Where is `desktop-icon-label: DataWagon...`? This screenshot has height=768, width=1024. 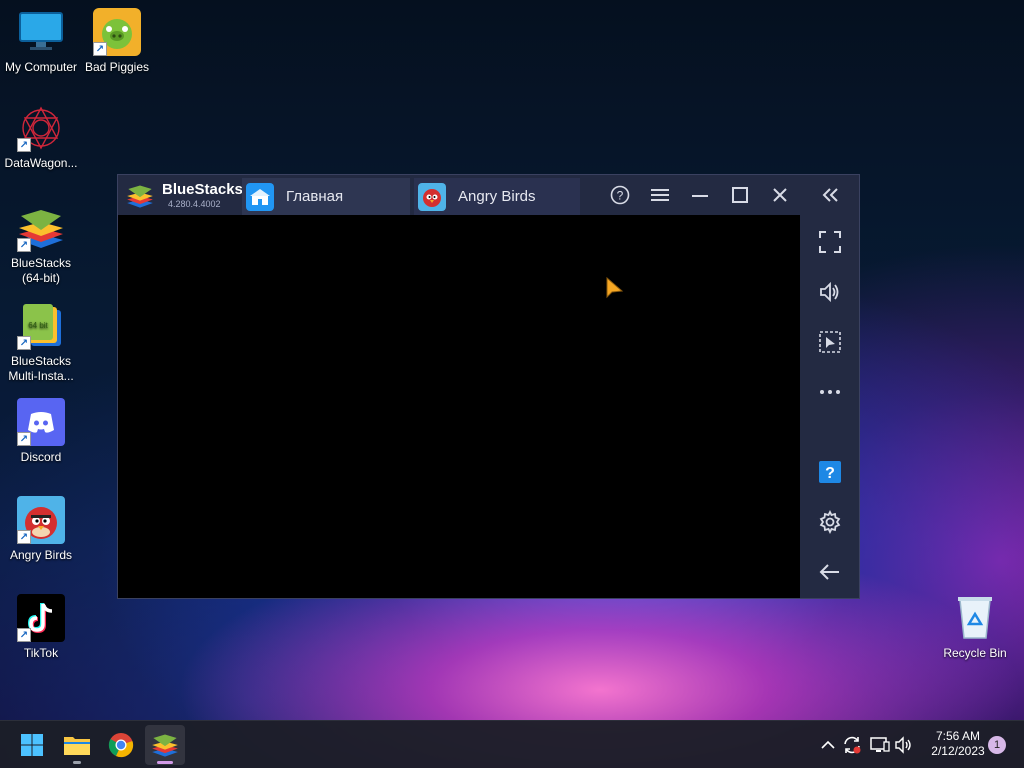 desktop-icon-label: DataWagon... is located at coordinates (41, 163).